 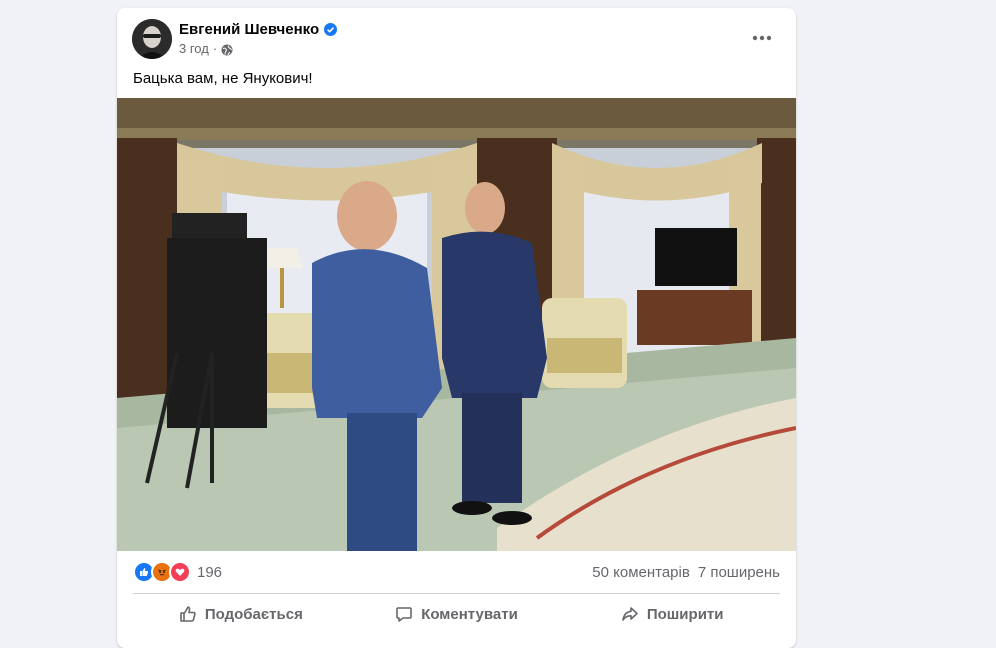 What do you see at coordinates (456, 38) in the screenshot?
I see `post-header: Евгений Шевченко 3 год ·` at bounding box center [456, 38].